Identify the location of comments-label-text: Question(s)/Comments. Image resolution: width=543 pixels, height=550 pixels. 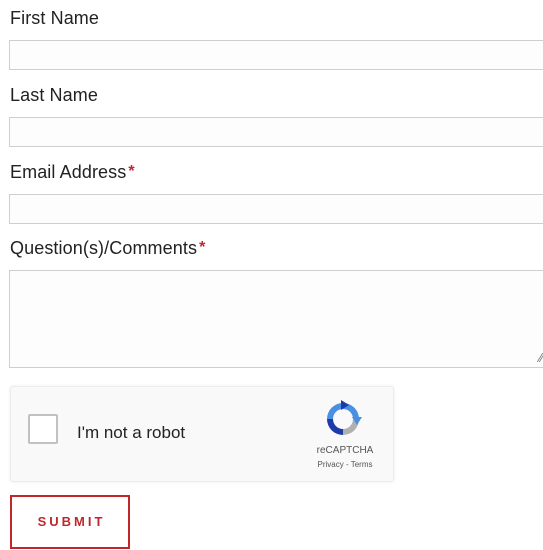
(104, 248).